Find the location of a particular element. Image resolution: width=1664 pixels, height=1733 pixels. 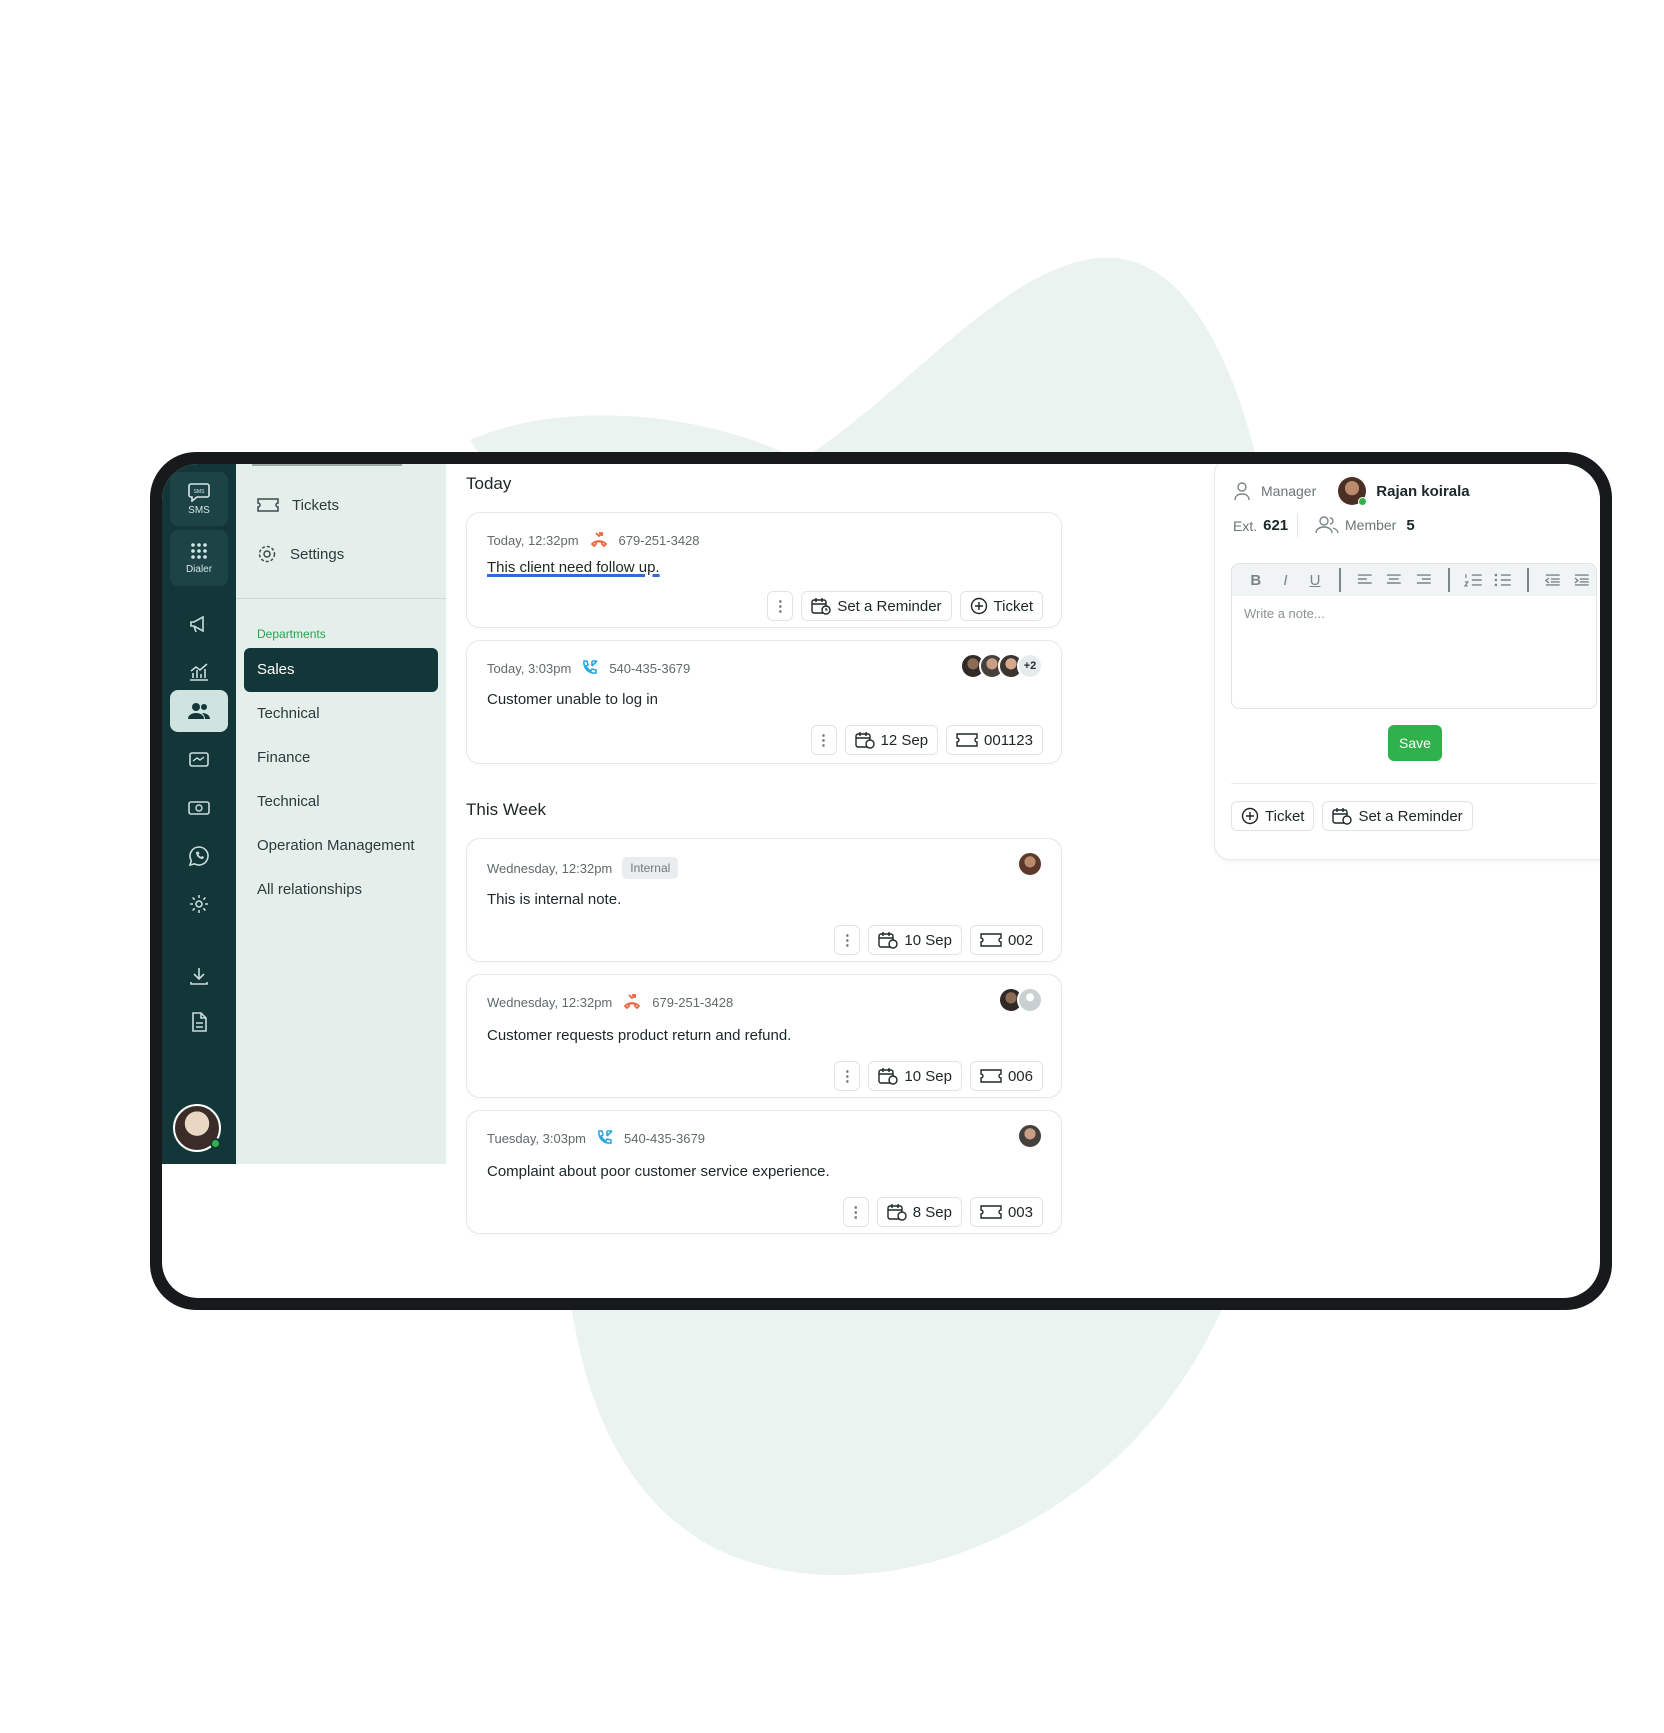

align-center-icon is located at coordinates (1394, 580).